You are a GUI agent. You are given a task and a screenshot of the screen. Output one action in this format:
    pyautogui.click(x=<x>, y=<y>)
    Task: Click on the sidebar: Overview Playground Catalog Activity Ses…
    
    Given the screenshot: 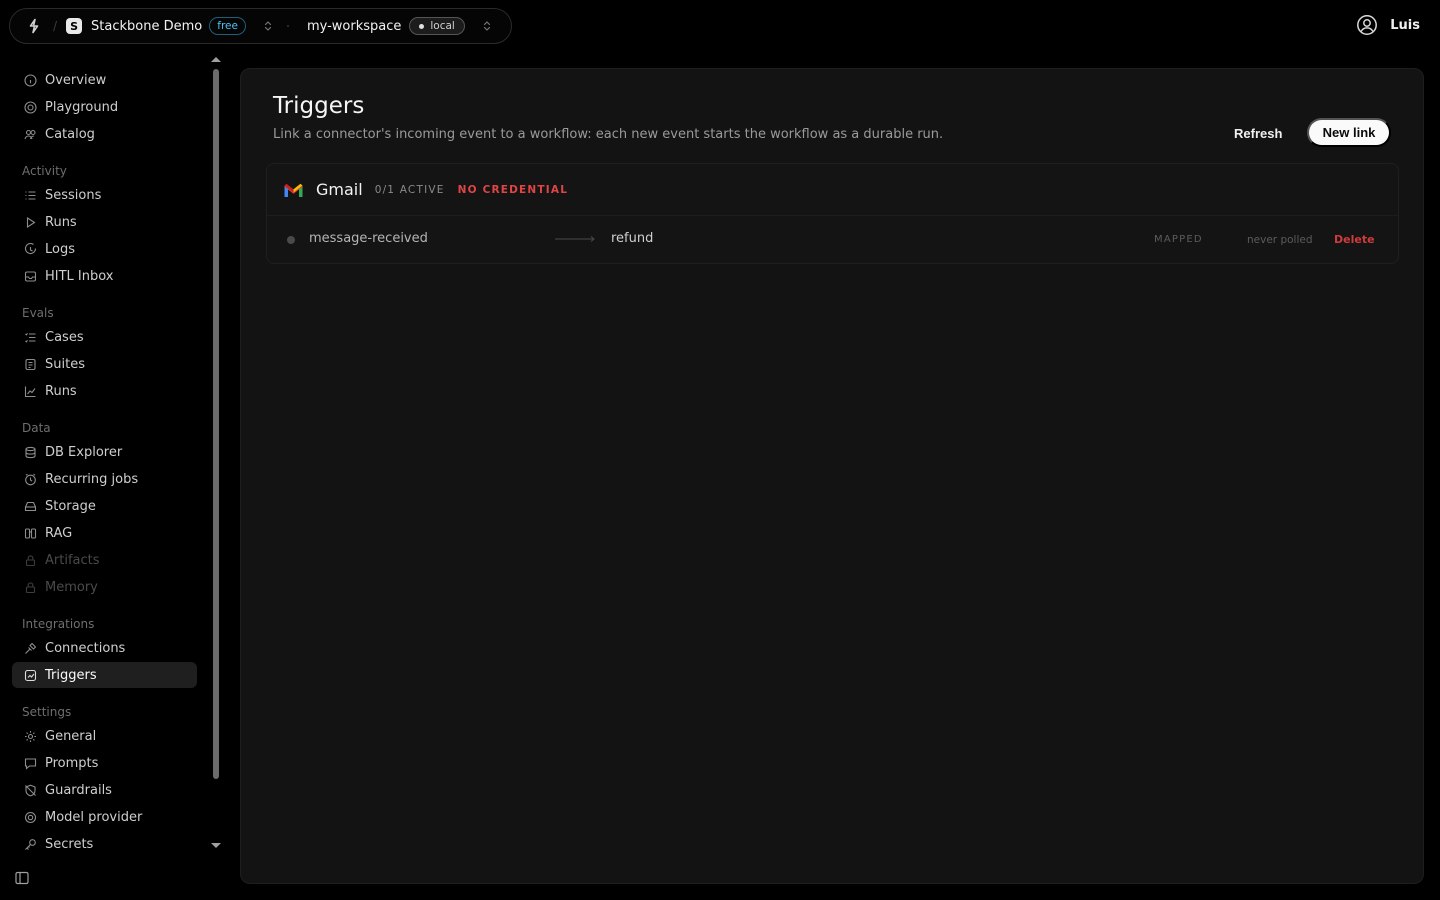 What is the action you would take?
    pyautogui.click(x=112, y=461)
    